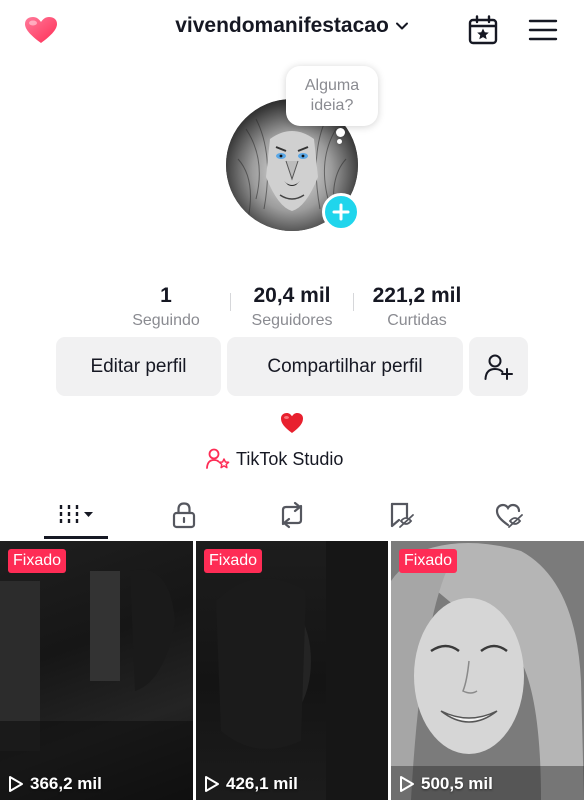  I want to click on tab-private, so click(184, 515).